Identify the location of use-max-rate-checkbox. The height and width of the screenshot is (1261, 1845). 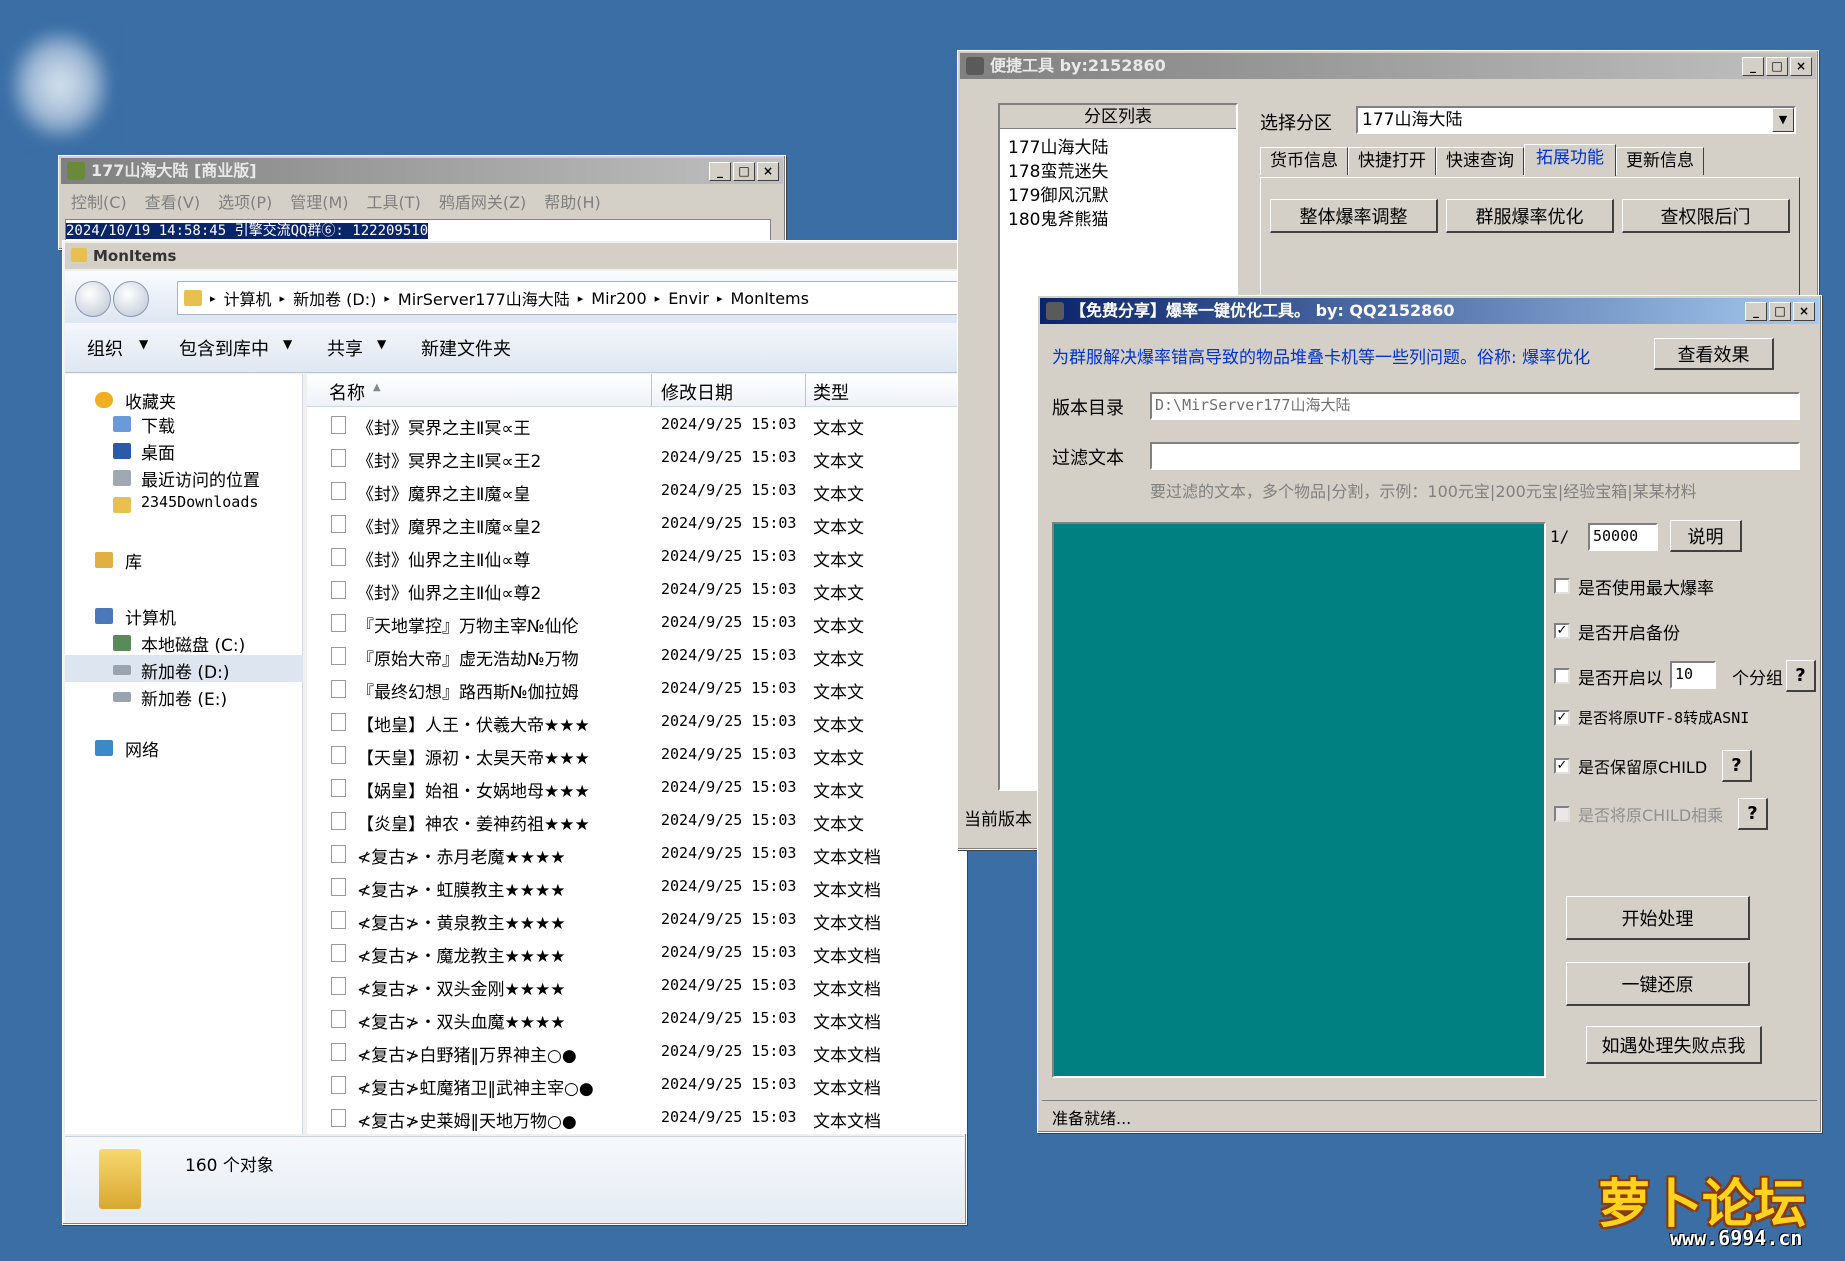
(1562, 586).